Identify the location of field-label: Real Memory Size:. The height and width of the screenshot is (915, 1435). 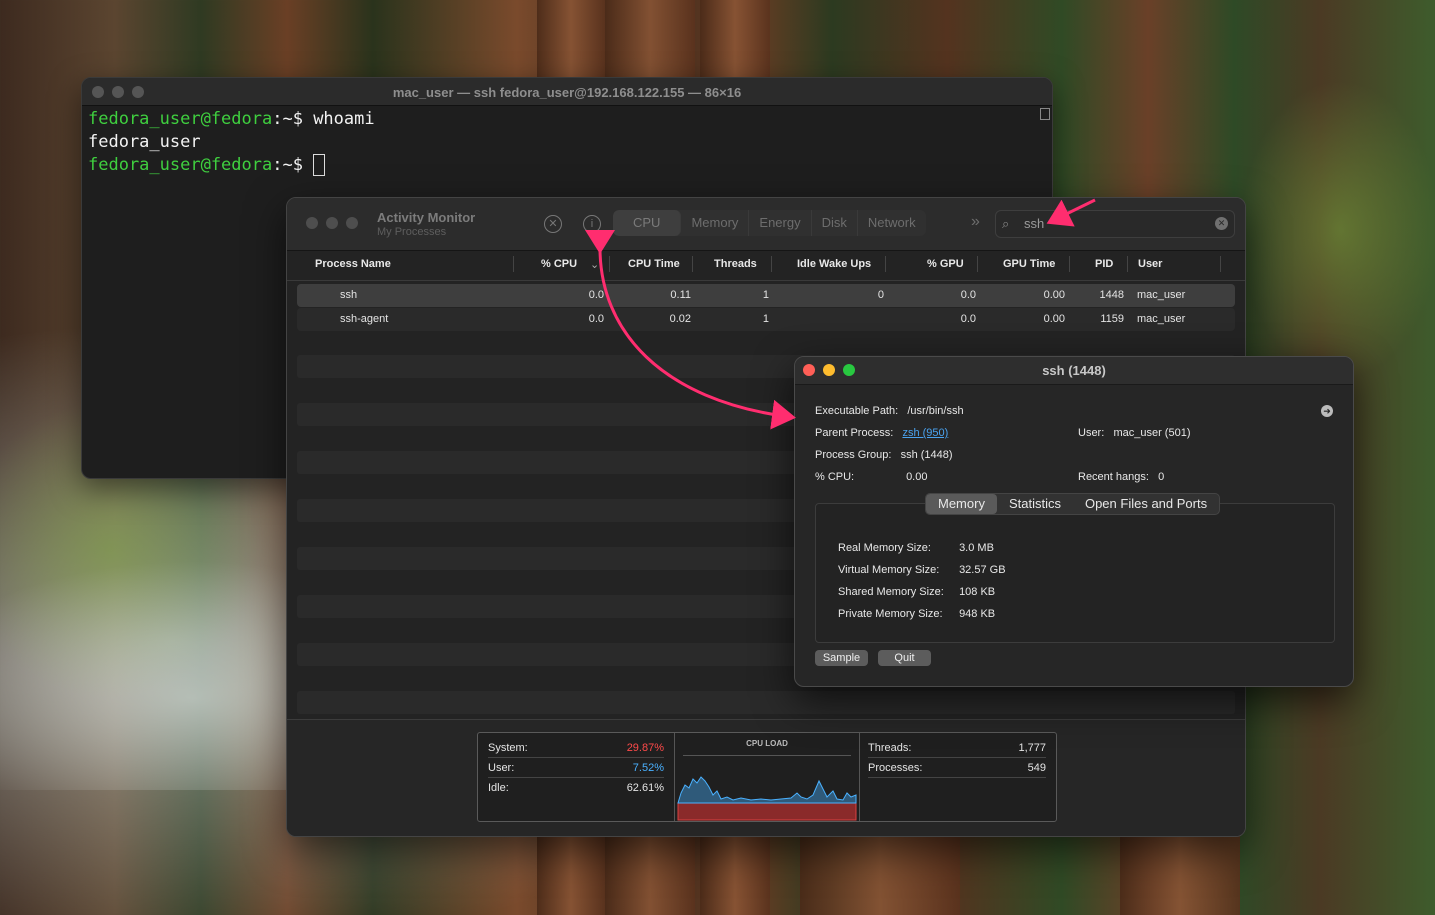
(884, 548).